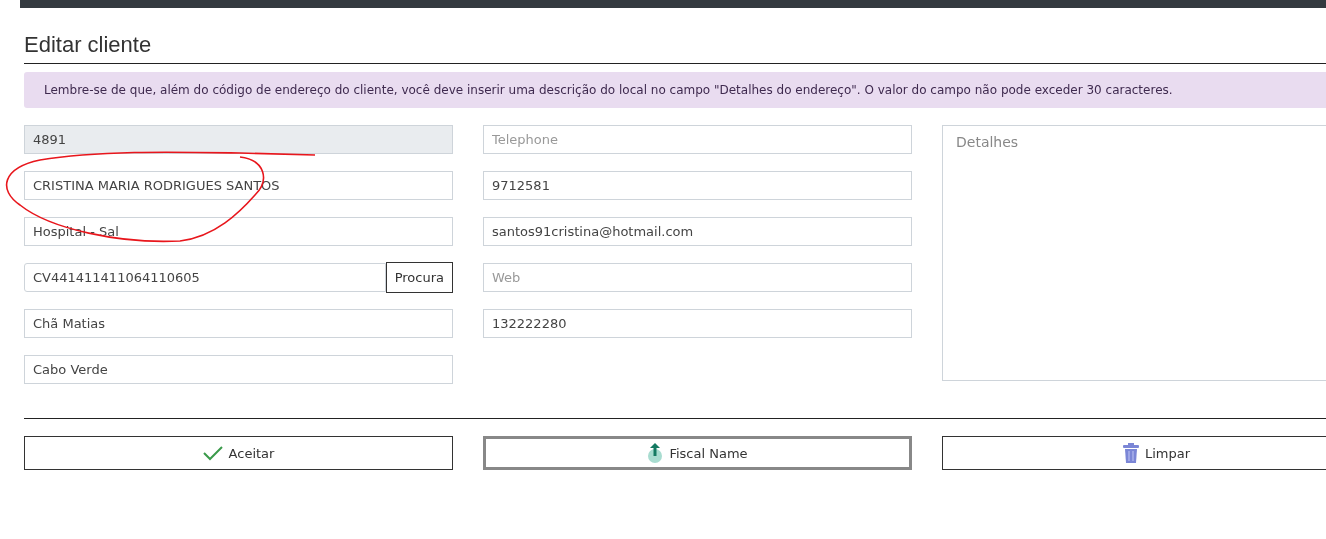  What do you see at coordinates (238, 369) in the screenshot?
I see `input-field: Cabo Verde` at bounding box center [238, 369].